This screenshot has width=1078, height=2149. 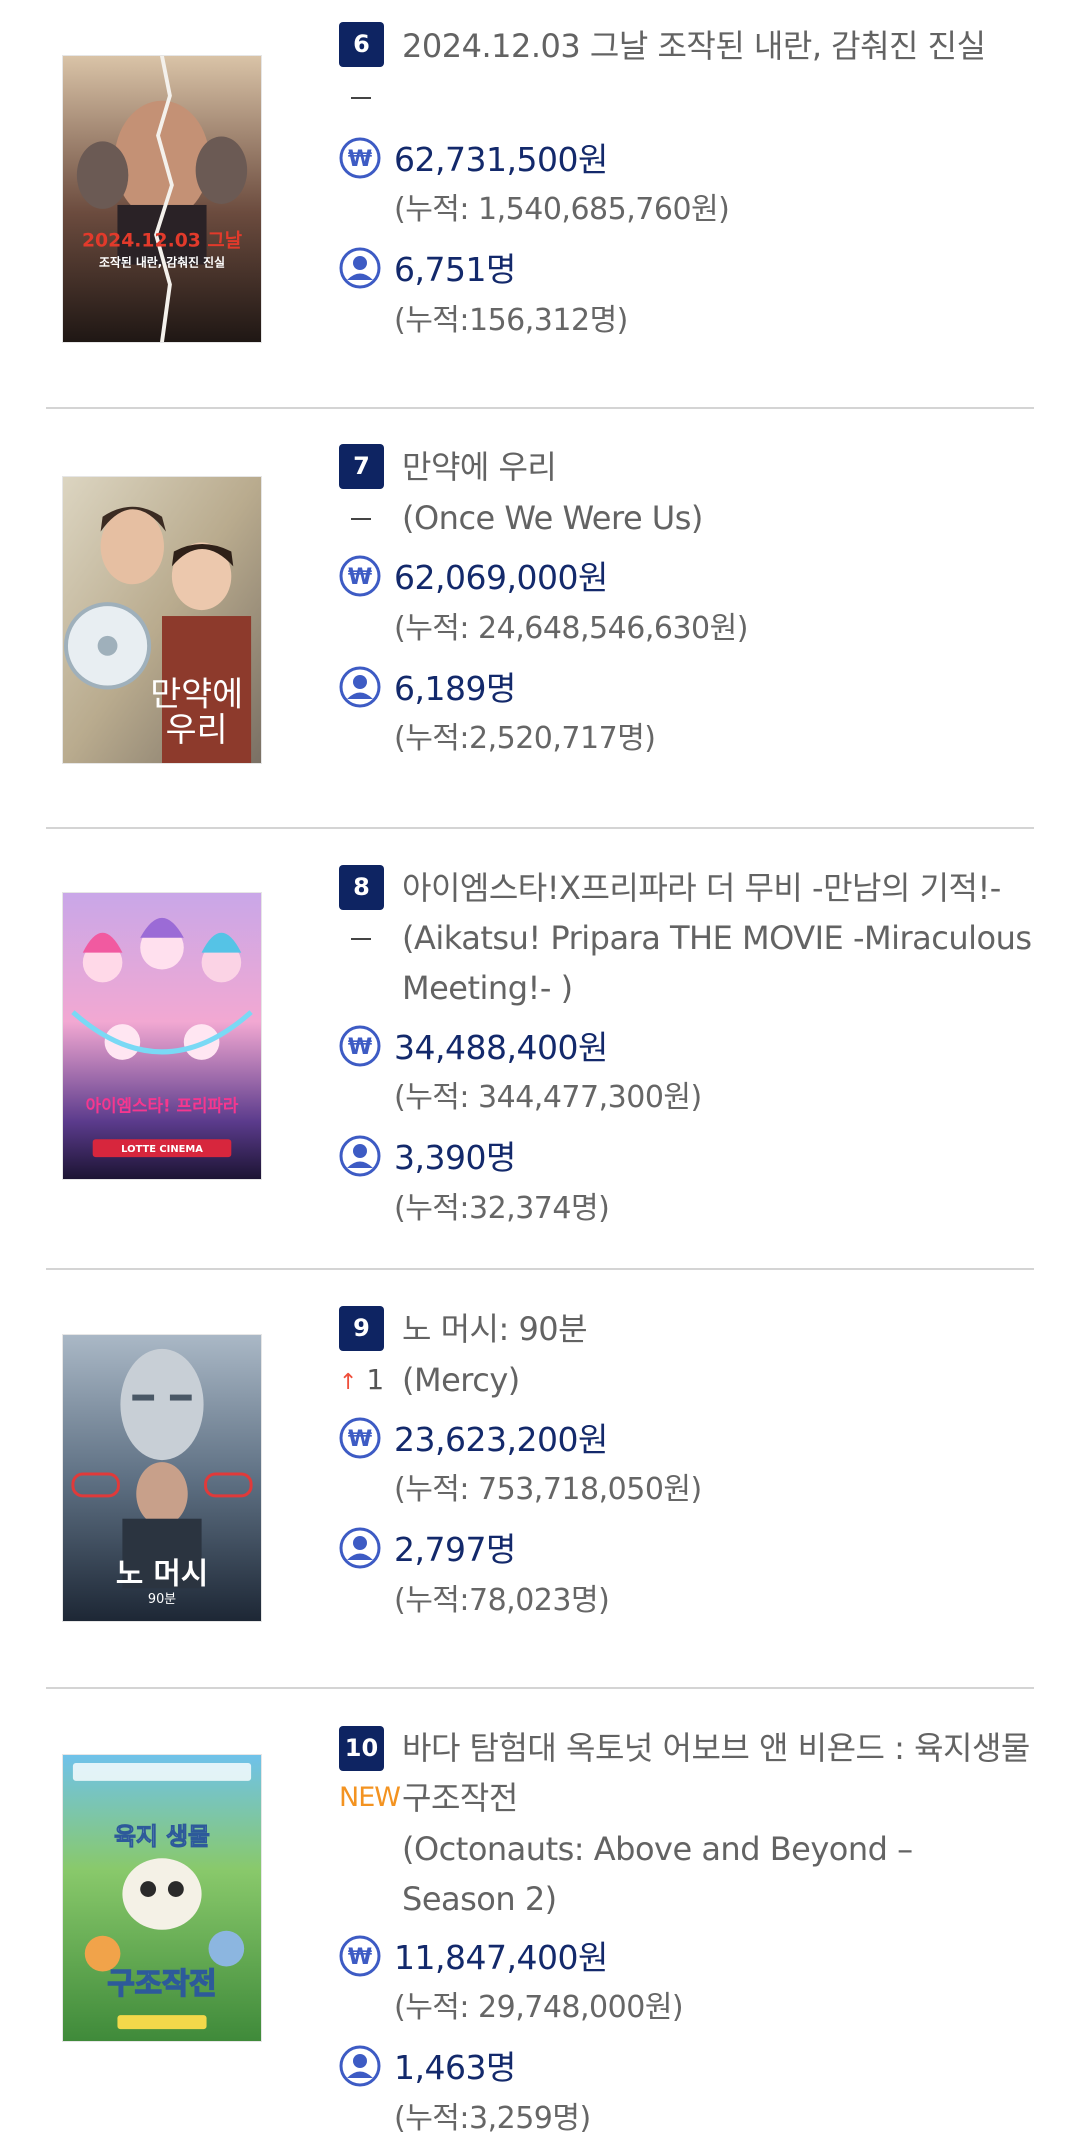 I want to click on daily-audience: 1,463명, so click(x=455, y=2067).